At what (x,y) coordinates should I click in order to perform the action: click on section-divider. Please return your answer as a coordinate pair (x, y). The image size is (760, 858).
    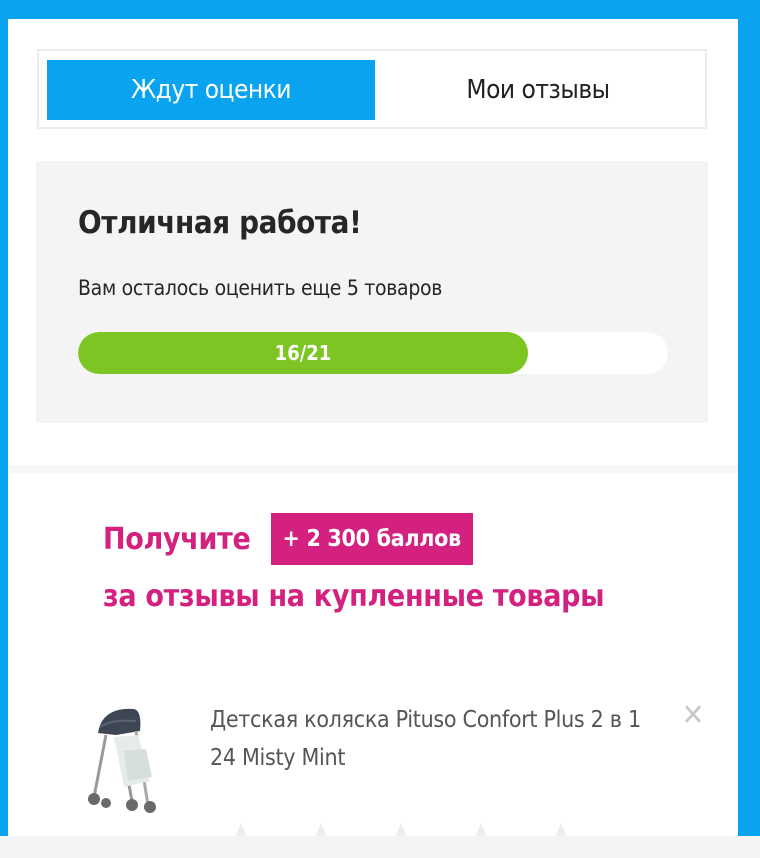
    Looking at the image, I should click on (373, 469).